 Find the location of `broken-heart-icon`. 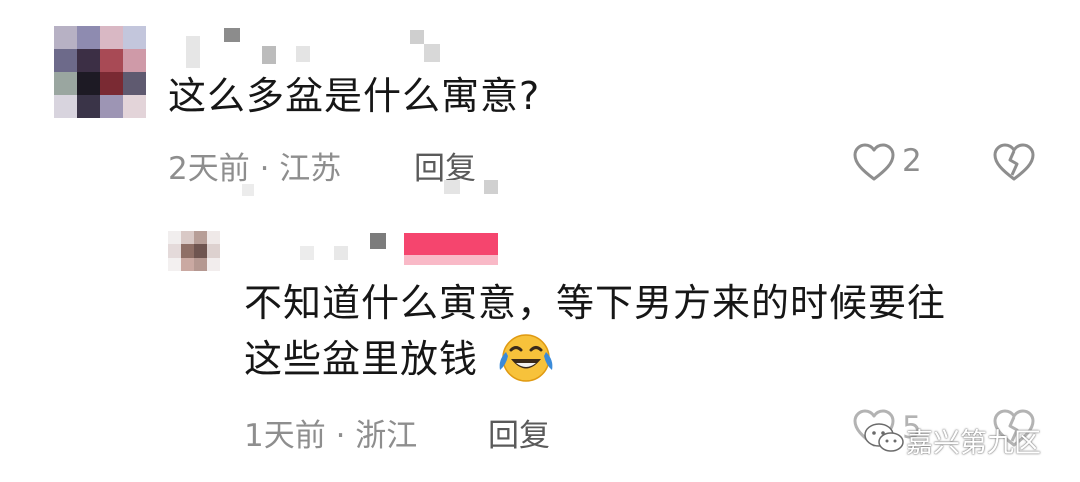

broken-heart-icon is located at coordinates (1014, 162).